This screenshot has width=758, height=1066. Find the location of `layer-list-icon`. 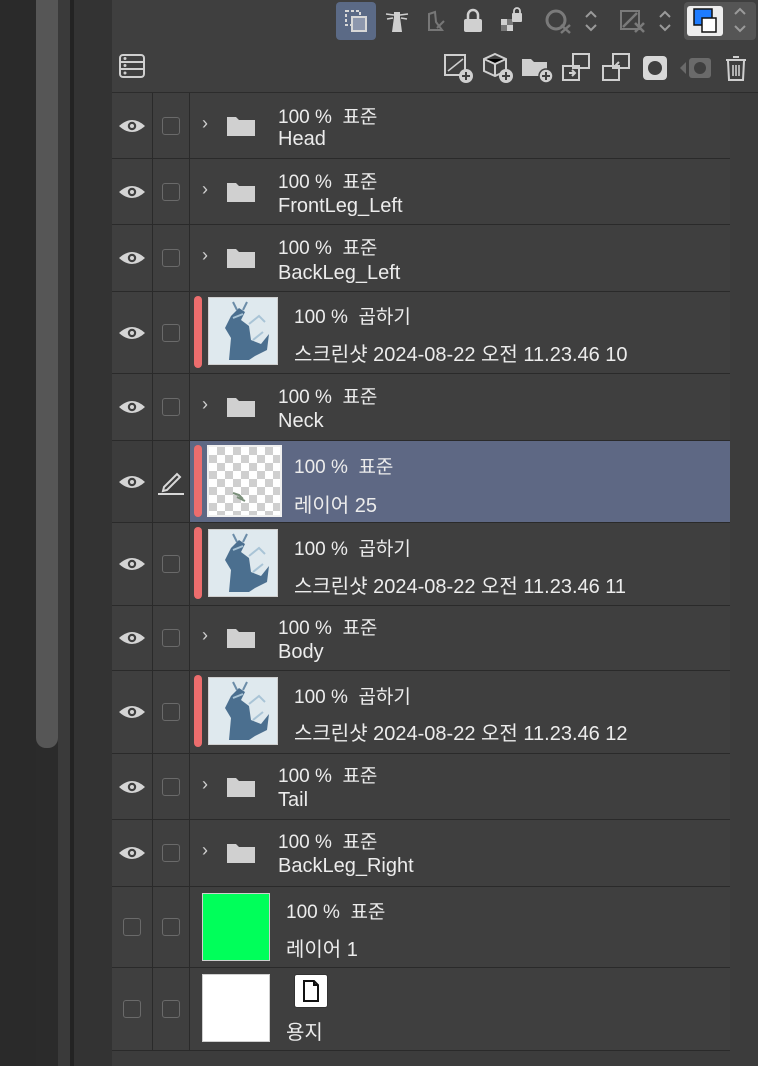

layer-list-icon is located at coordinates (132, 66).